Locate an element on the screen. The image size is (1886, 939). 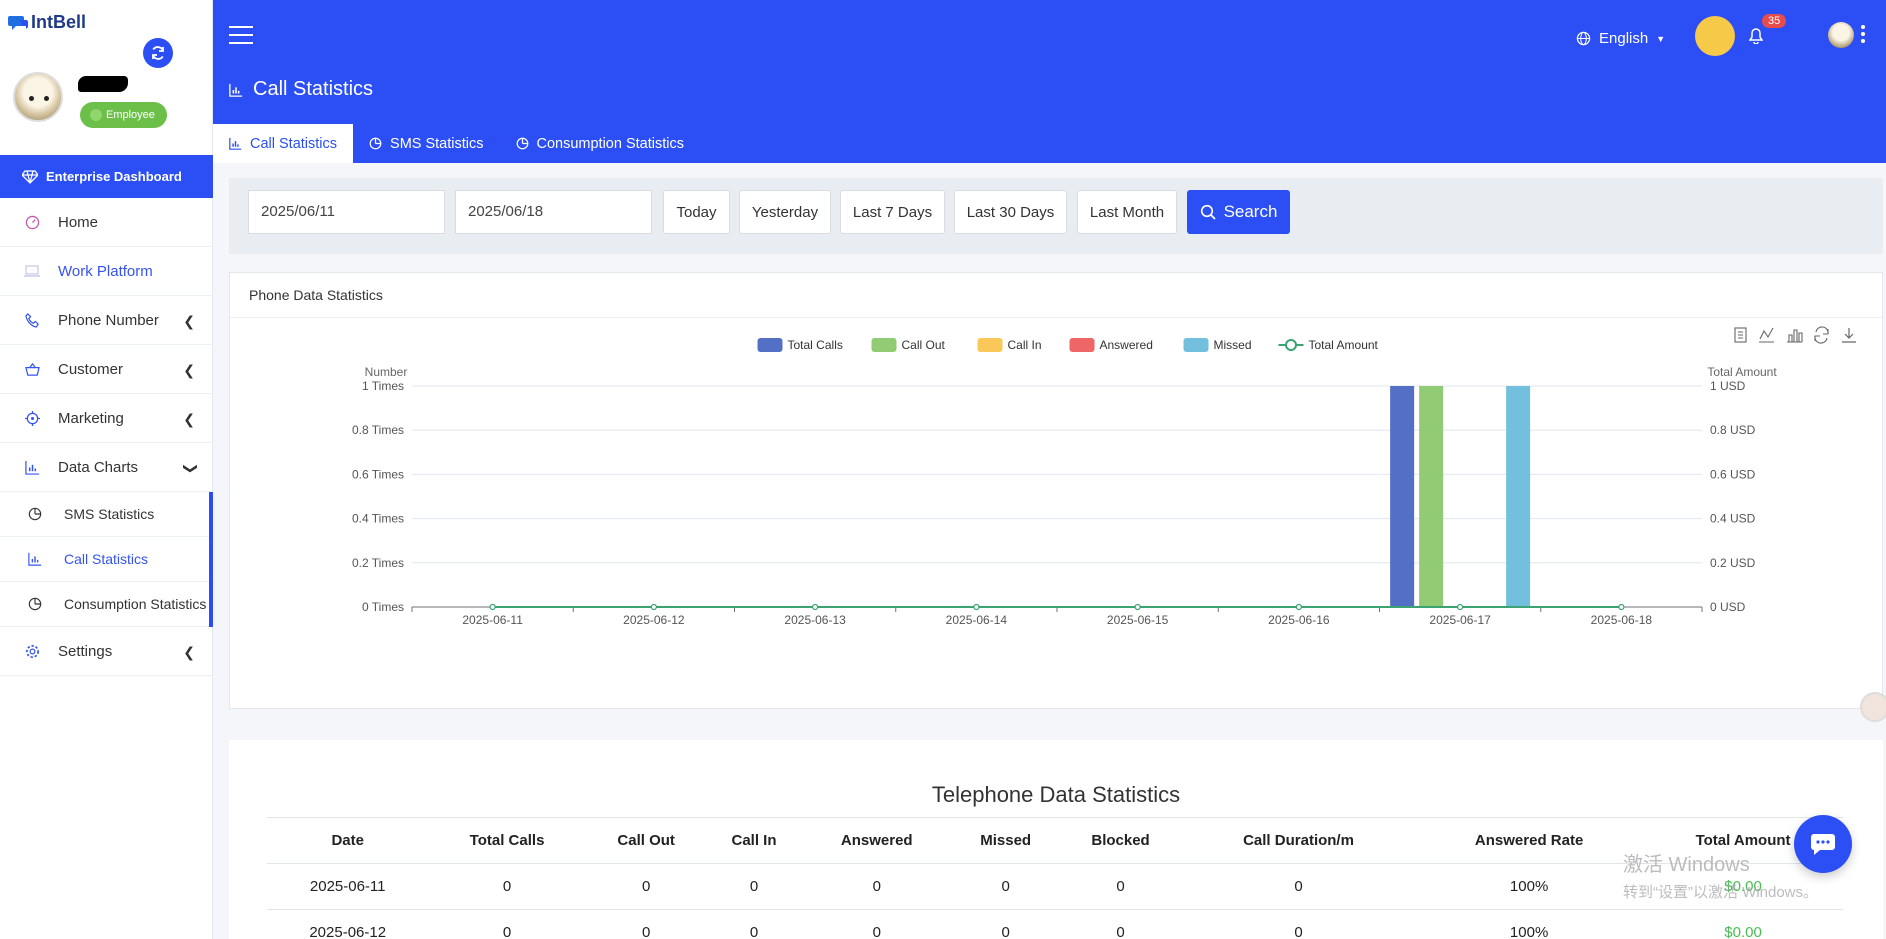
legend-item: Answered is located at coordinates (1111, 345).